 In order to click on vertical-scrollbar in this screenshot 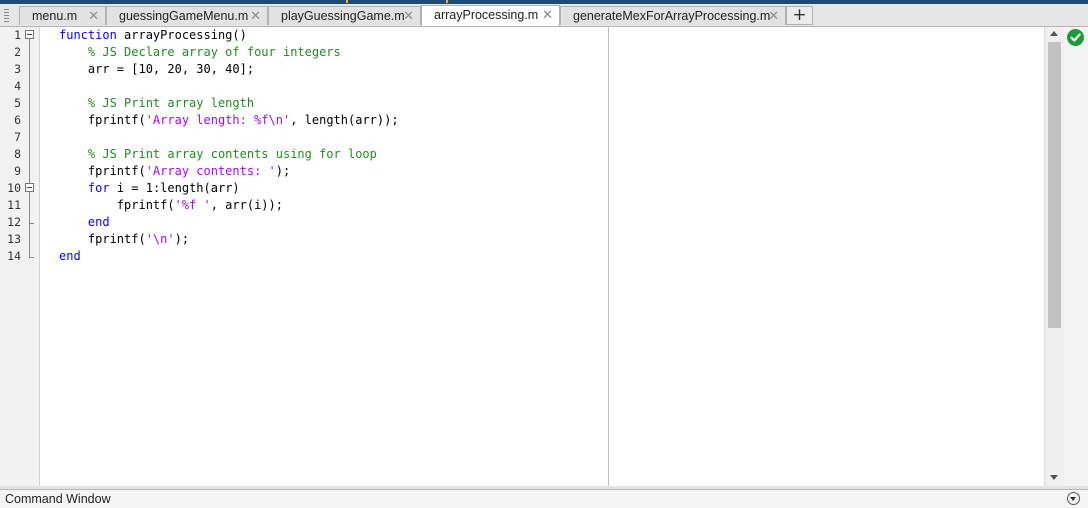, I will do `click(1054, 256)`.